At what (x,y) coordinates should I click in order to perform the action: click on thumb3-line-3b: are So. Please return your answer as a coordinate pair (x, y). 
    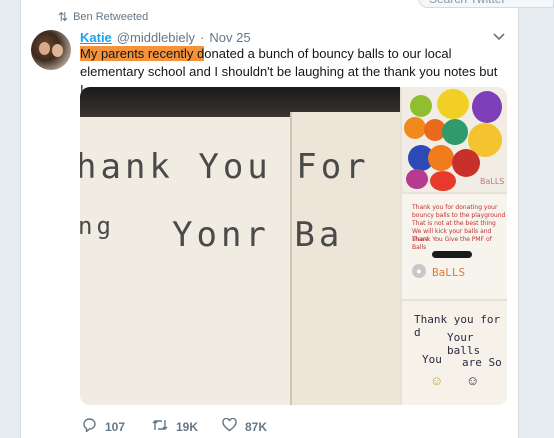
    Looking at the image, I should click on (482, 362).